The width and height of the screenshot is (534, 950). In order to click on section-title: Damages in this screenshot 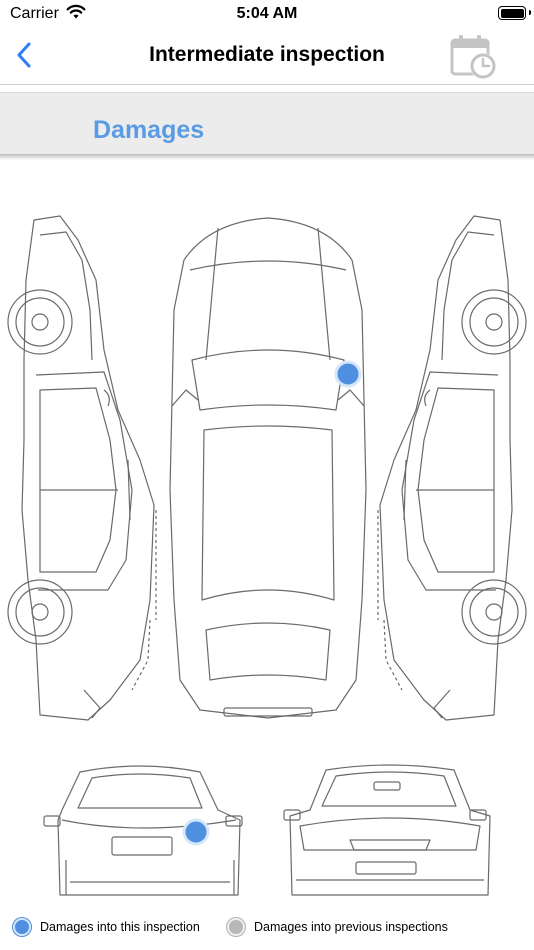, I will do `click(149, 130)`.